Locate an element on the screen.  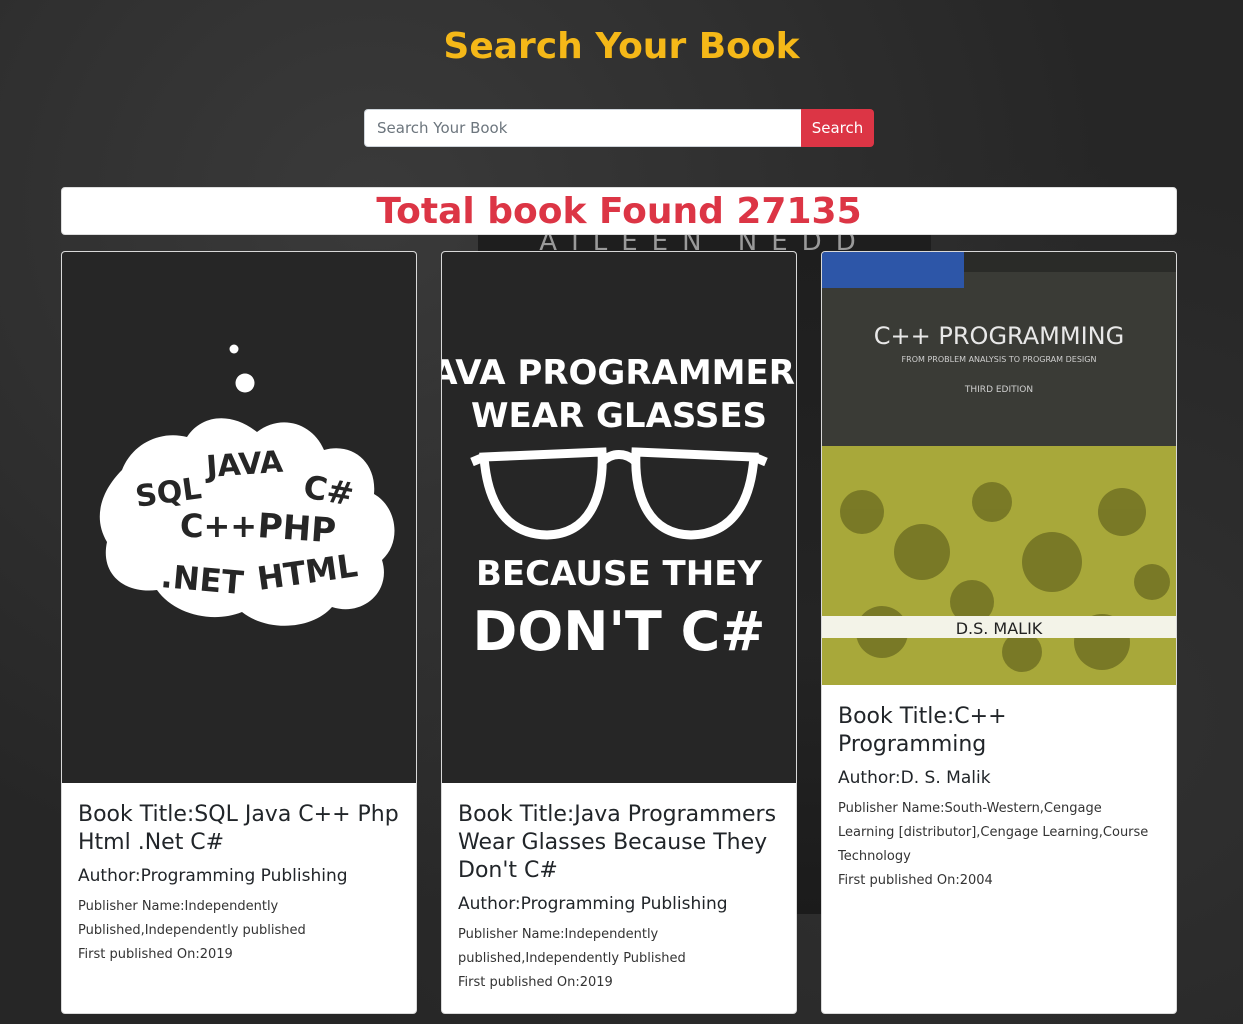
book-cover-image: SQL JAVA C# C++ PHP .NET HTML is located at coordinates (239, 517).